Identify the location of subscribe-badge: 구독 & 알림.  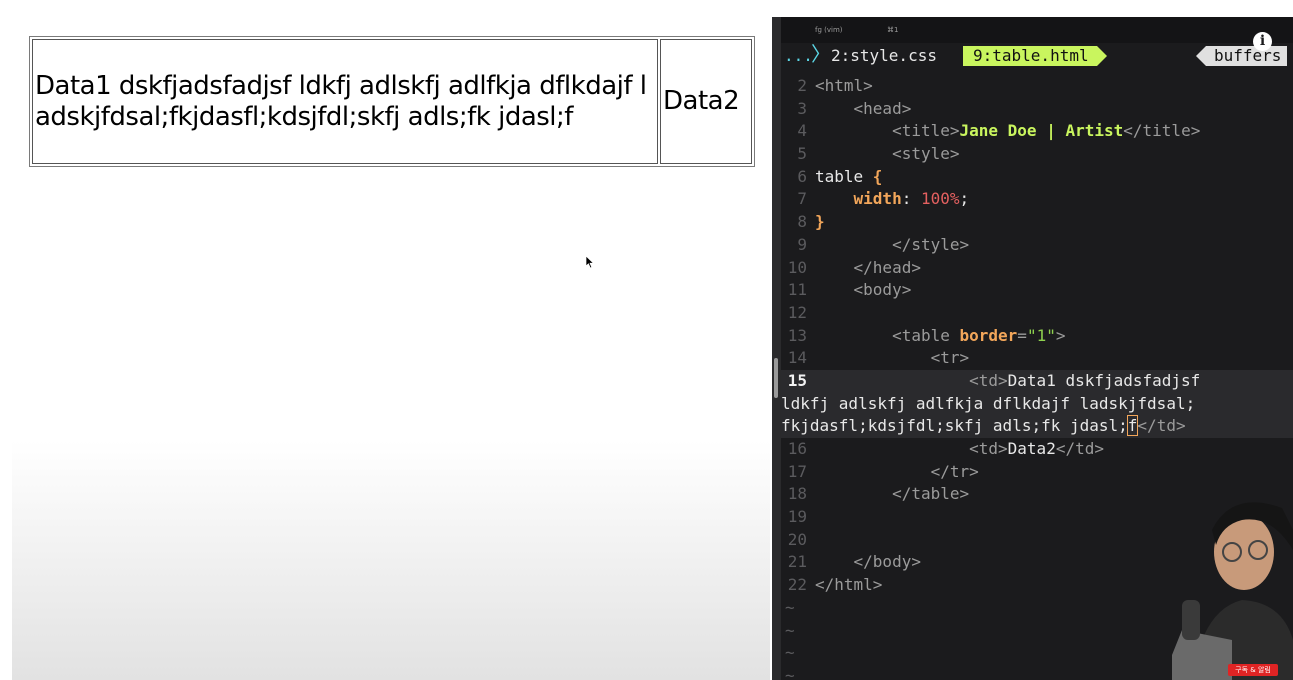
(1253, 670).